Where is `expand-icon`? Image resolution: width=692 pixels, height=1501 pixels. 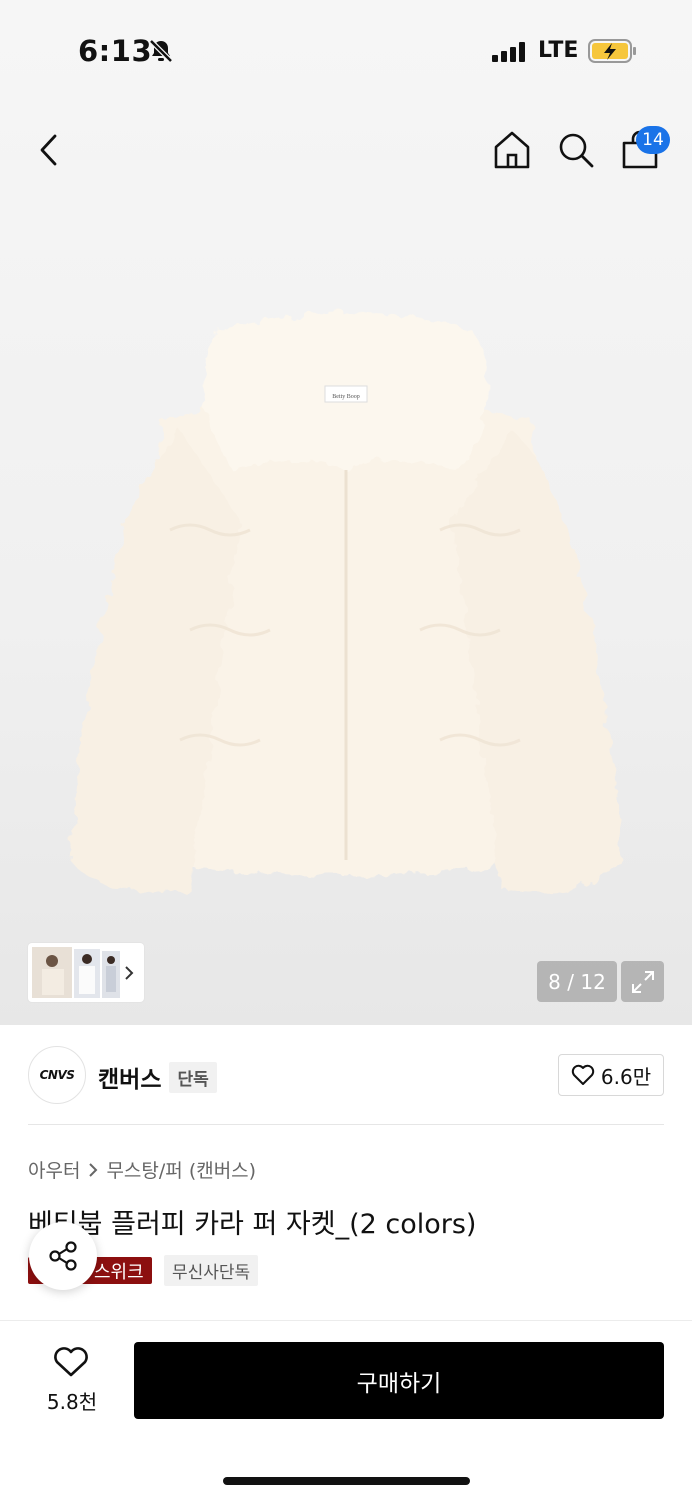
expand-icon is located at coordinates (642, 981).